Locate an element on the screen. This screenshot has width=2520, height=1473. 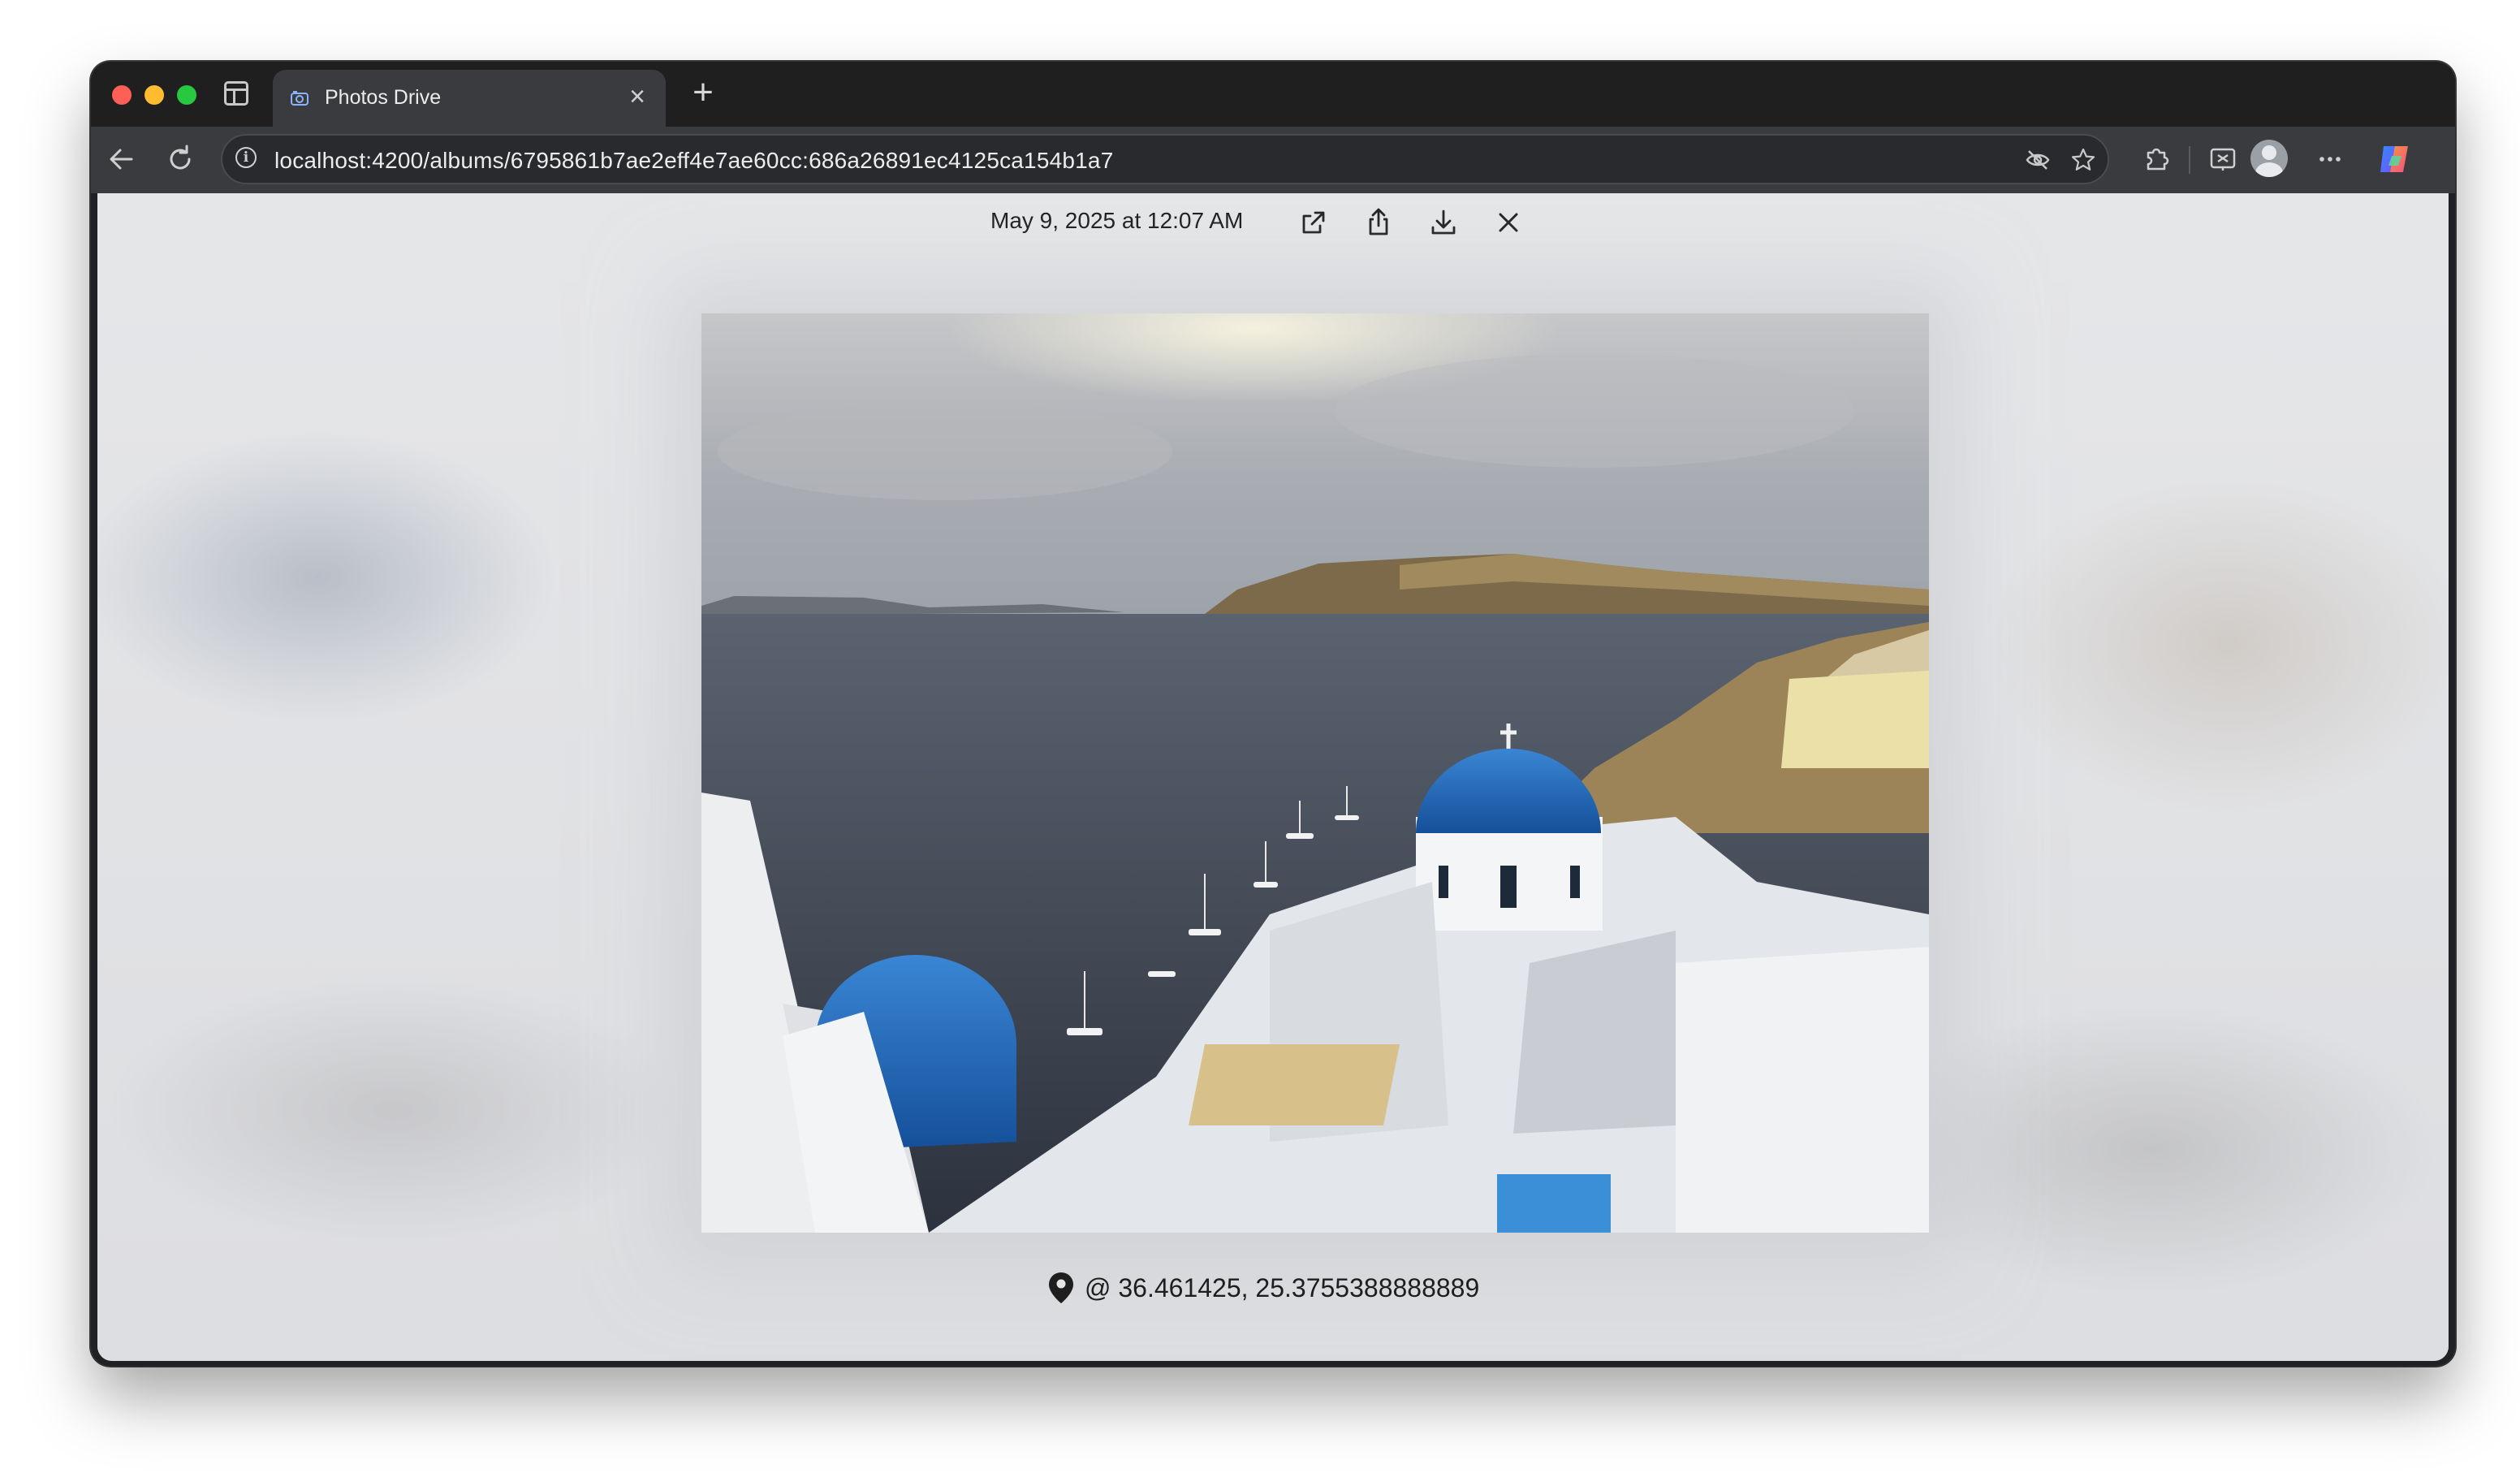
maximize-window-button is located at coordinates (186, 95).